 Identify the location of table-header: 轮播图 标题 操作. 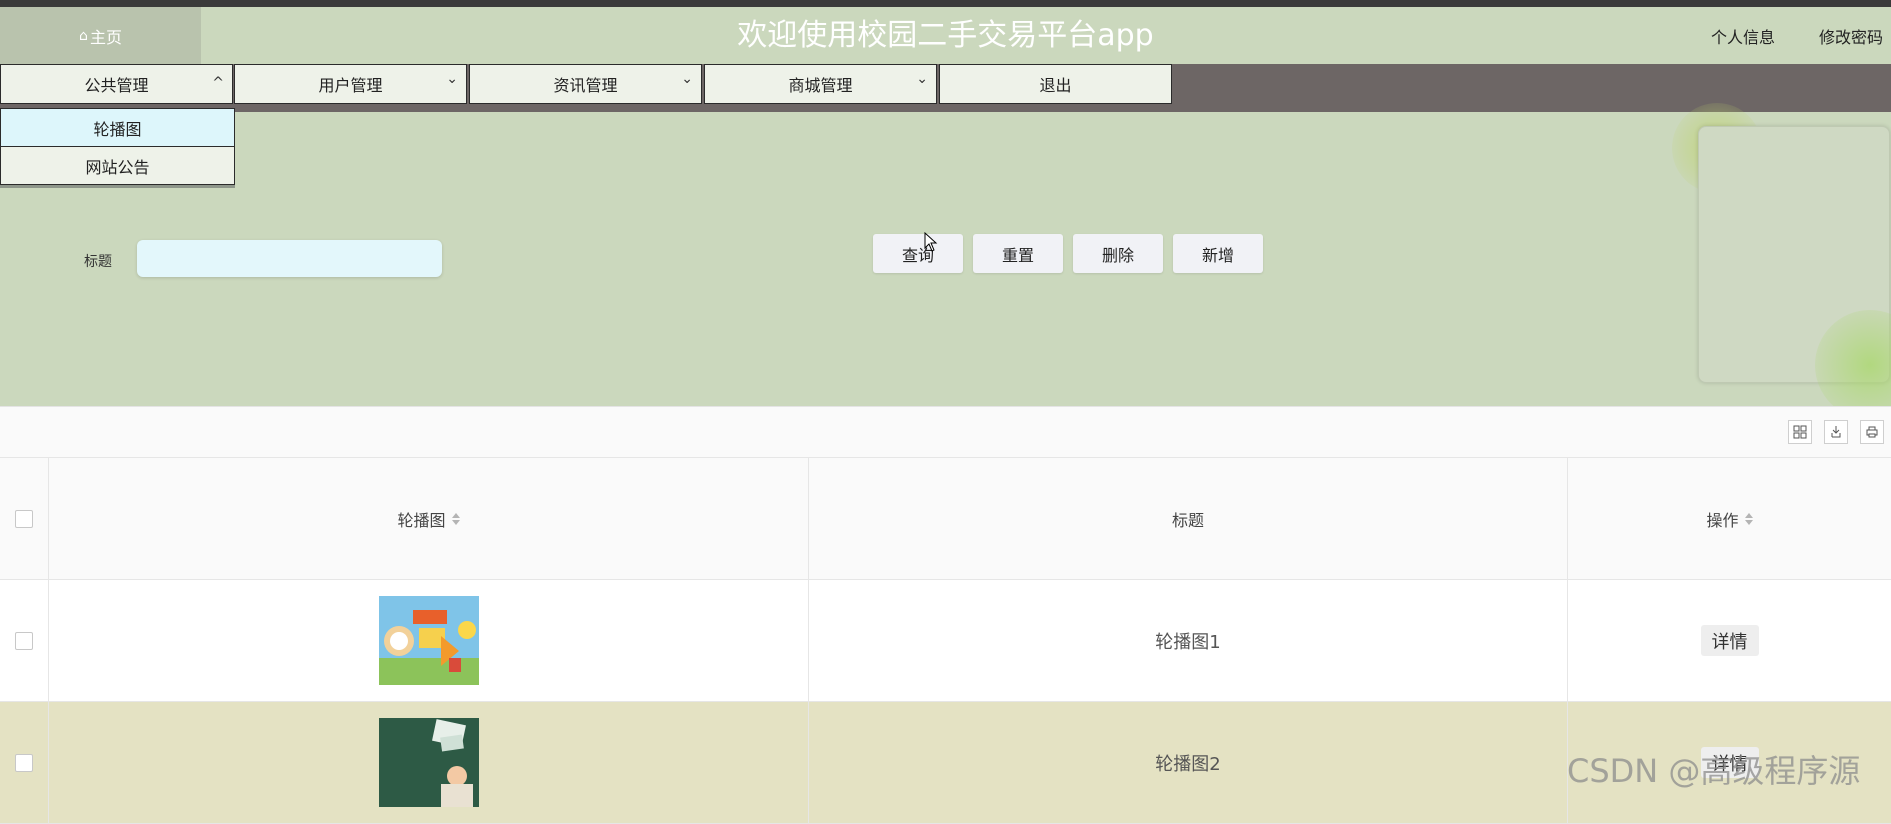
(945, 518).